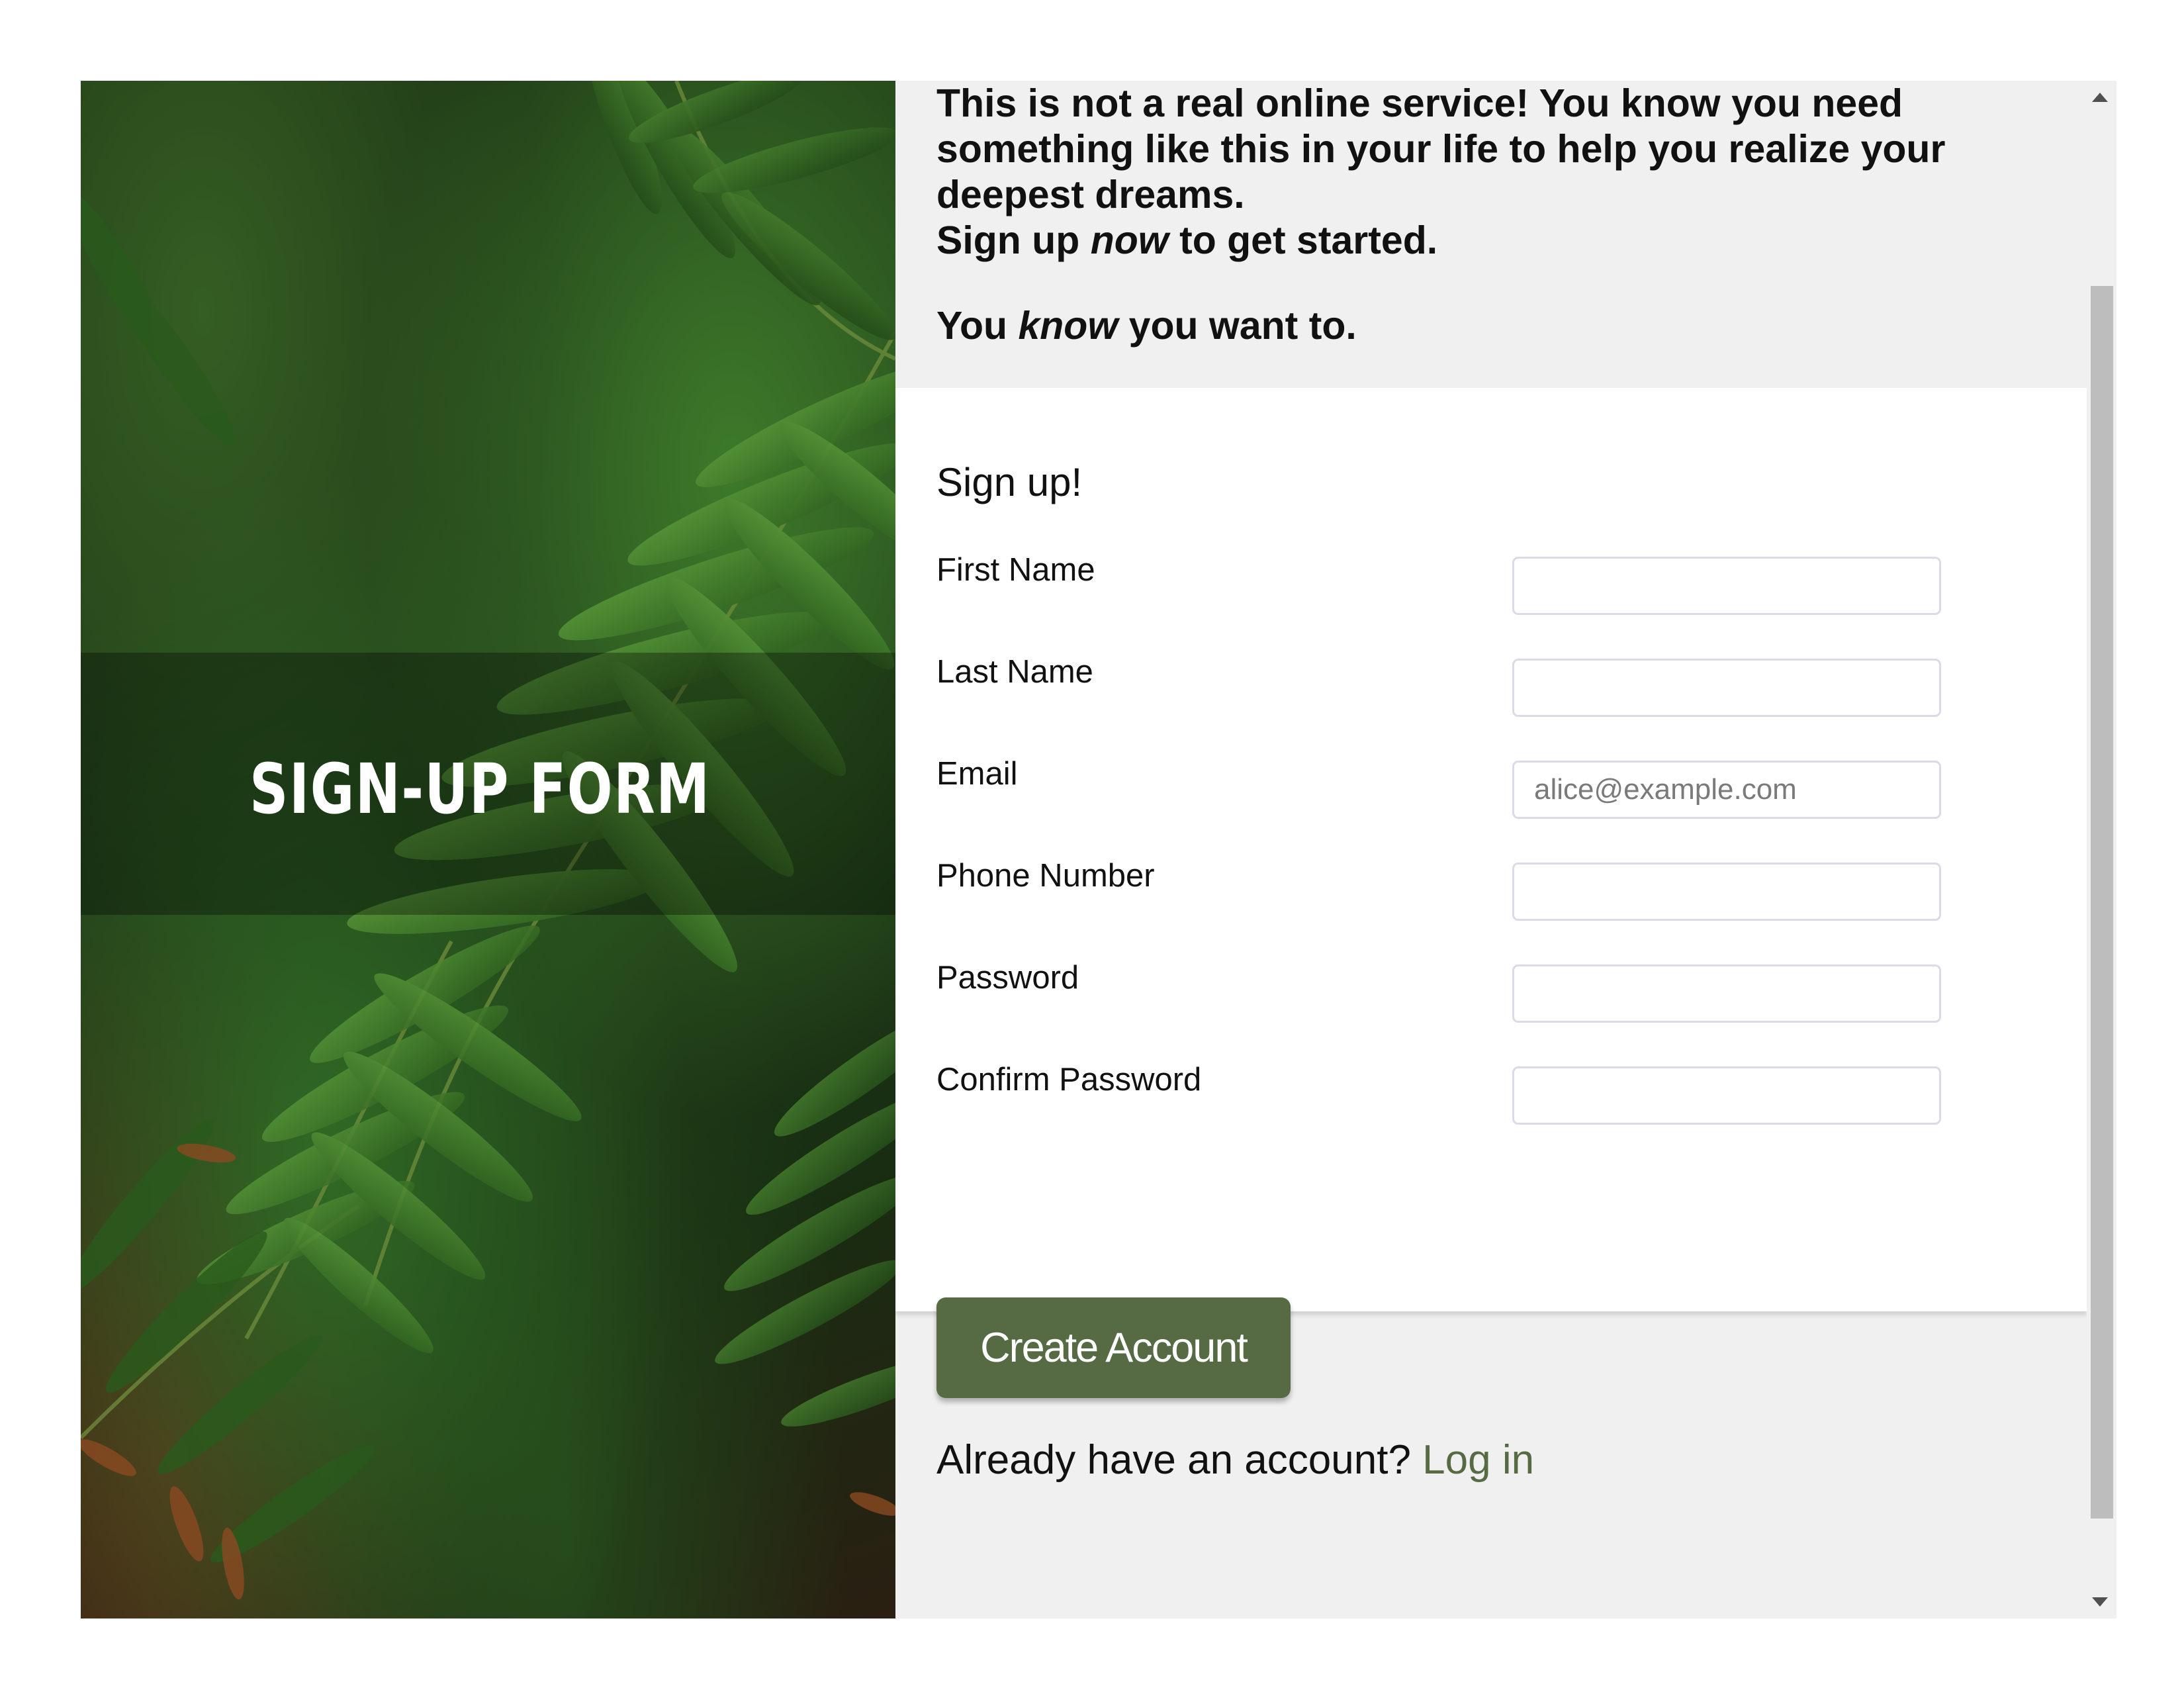  I want to click on scroll-down-arrow-icon, so click(2100, 1602).